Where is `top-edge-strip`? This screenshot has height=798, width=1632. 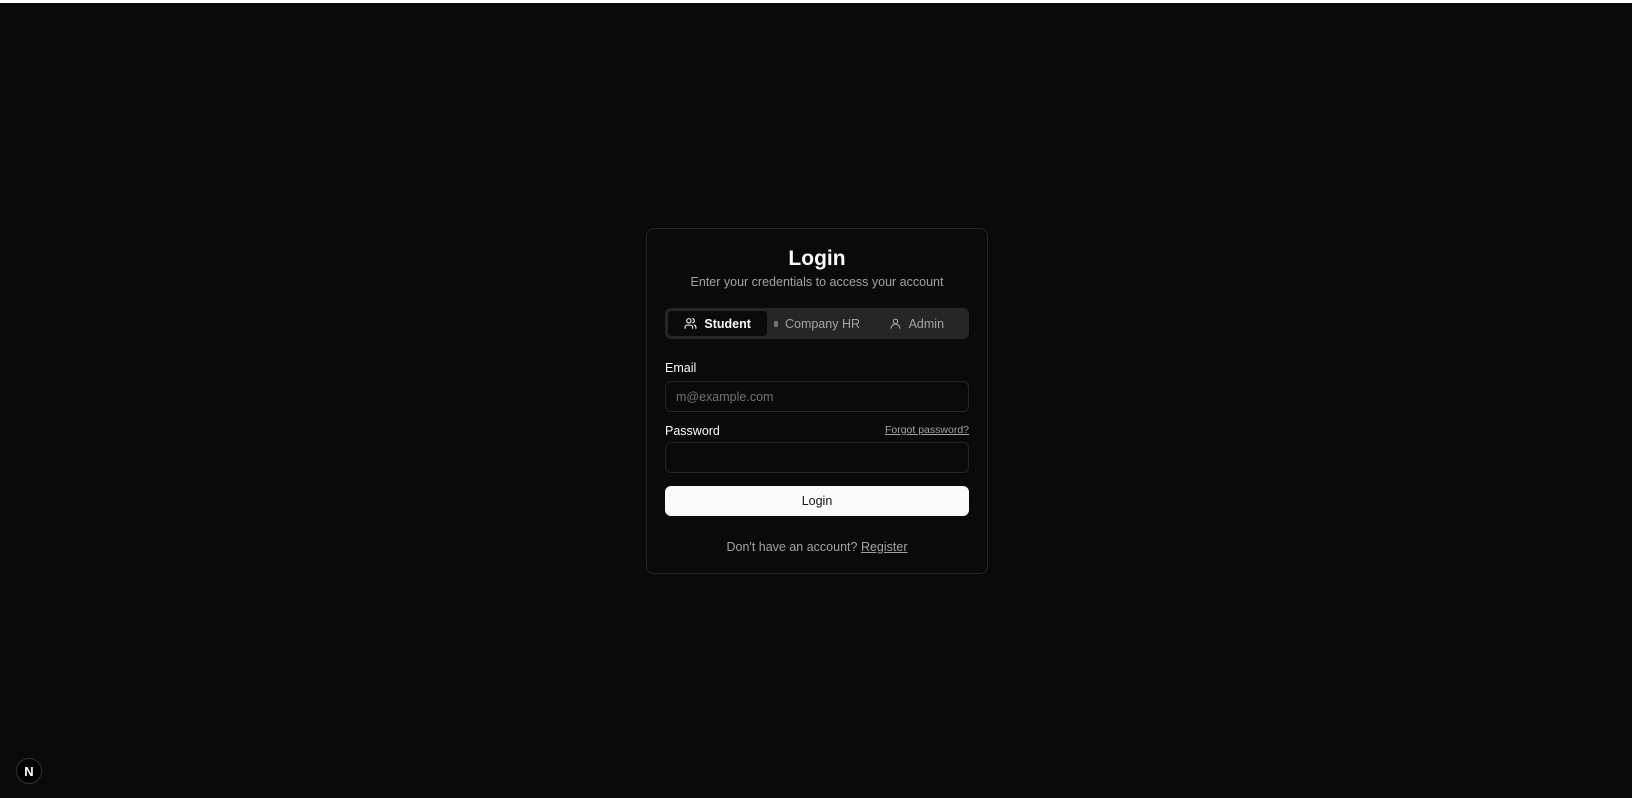
top-edge-strip is located at coordinates (816, 1).